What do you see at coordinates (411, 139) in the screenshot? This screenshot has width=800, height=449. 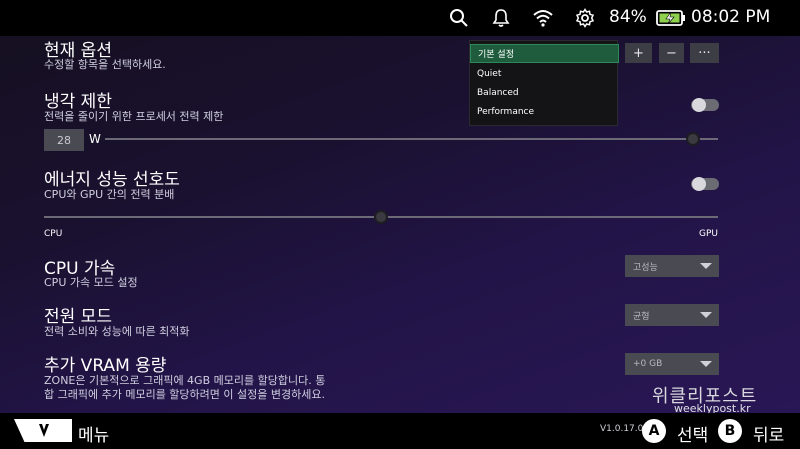 I see `cooling-limit-slider-track` at bounding box center [411, 139].